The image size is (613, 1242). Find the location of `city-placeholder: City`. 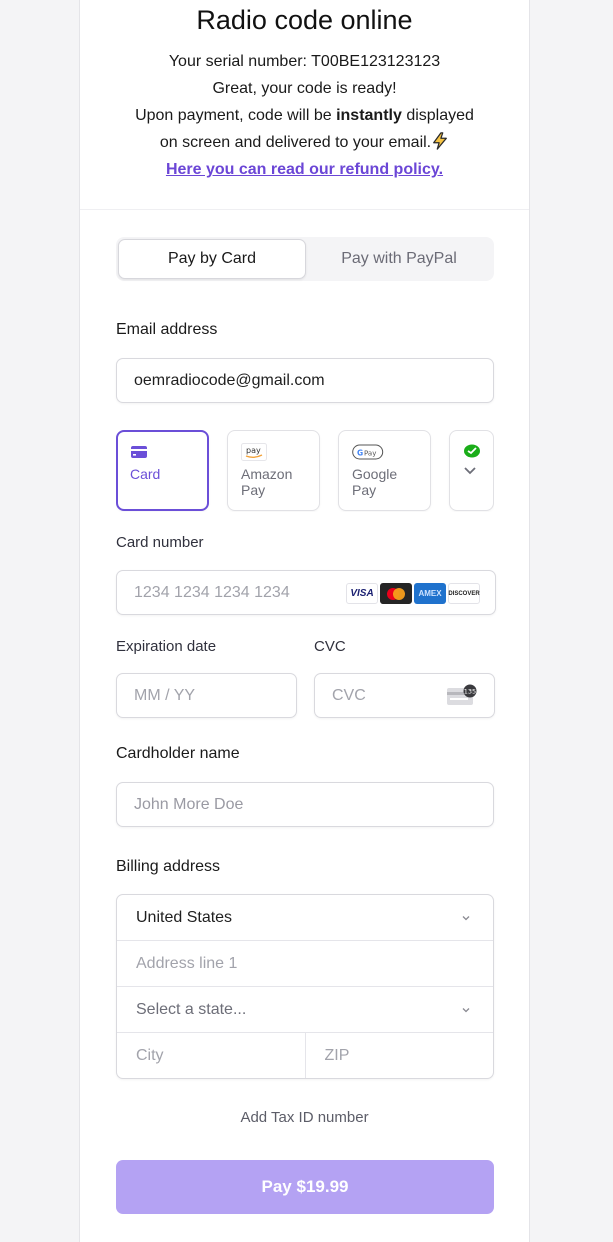

city-placeholder: City is located at coordinates (150, 1055).